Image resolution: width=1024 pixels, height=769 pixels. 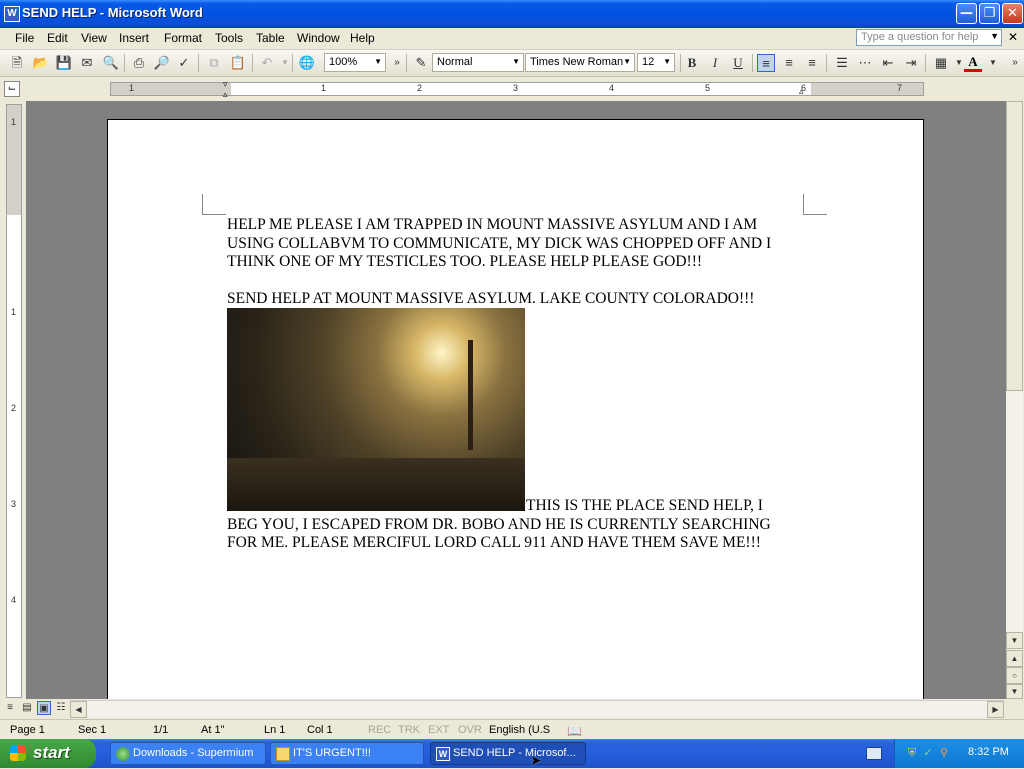 What do you see at coordinates (580, 62) in the screenshot?
I see `font-select: Times New Roman ▼` at bounding box center [580, 62].